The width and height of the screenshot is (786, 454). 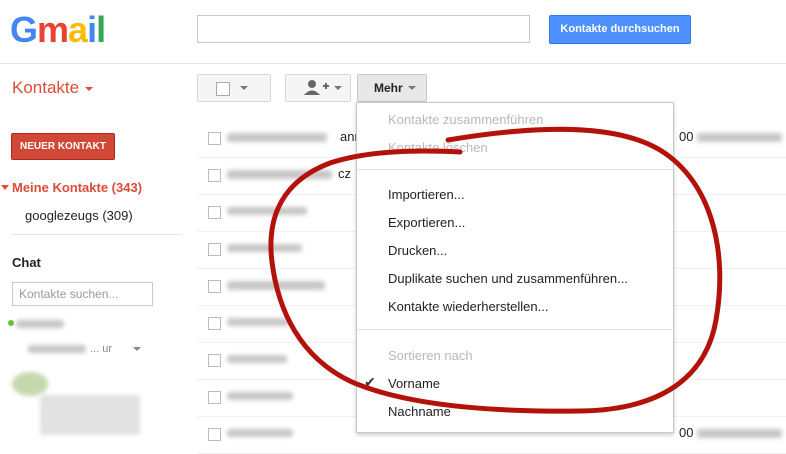 What do you see at coordinates (363, 29) in the screenshot?
I see `contacts-search-input` at bounding box center [363, 29].